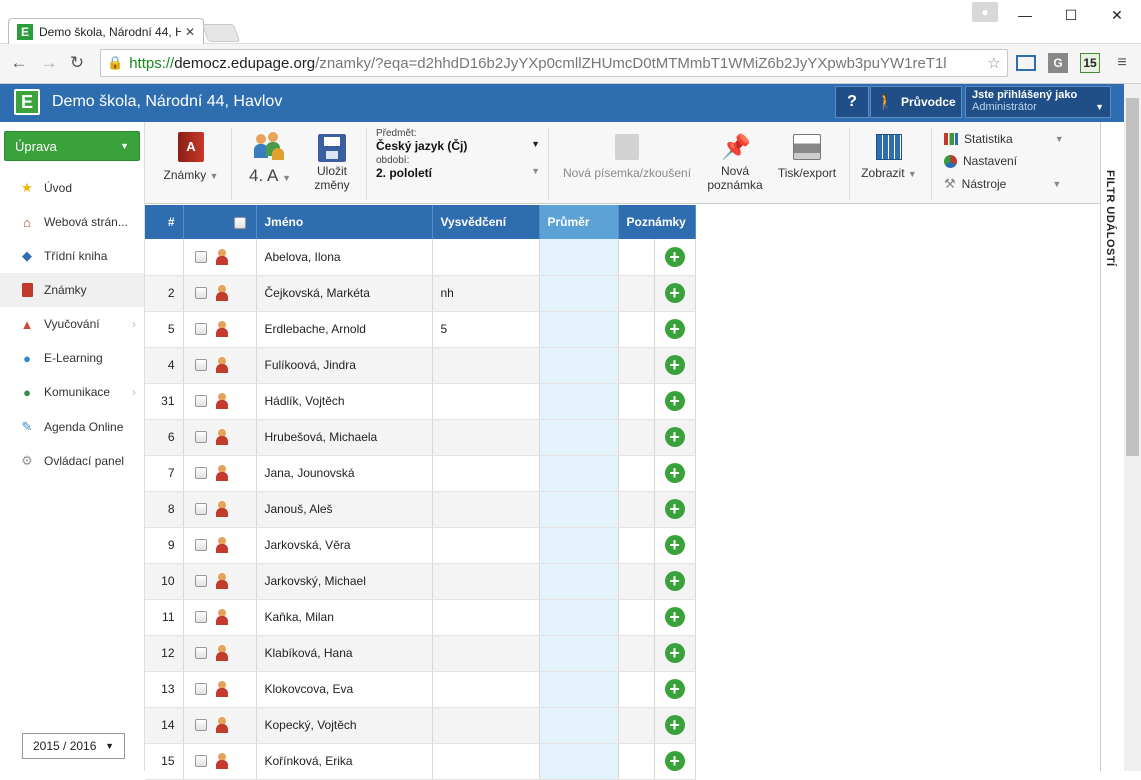  Describe the element at coordinates (916, 102) in the screenshot. I see `guide-button: 🚶 Průvodce` at that location.